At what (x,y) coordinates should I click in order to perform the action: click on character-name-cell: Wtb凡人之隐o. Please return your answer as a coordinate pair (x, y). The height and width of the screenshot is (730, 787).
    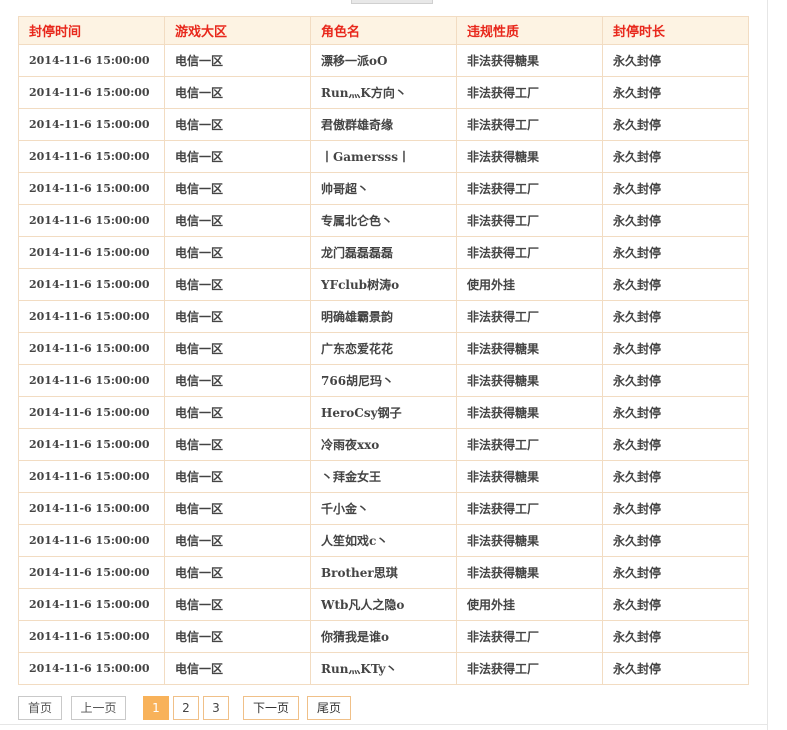
    Looking at the image, I should click on (383, 604).